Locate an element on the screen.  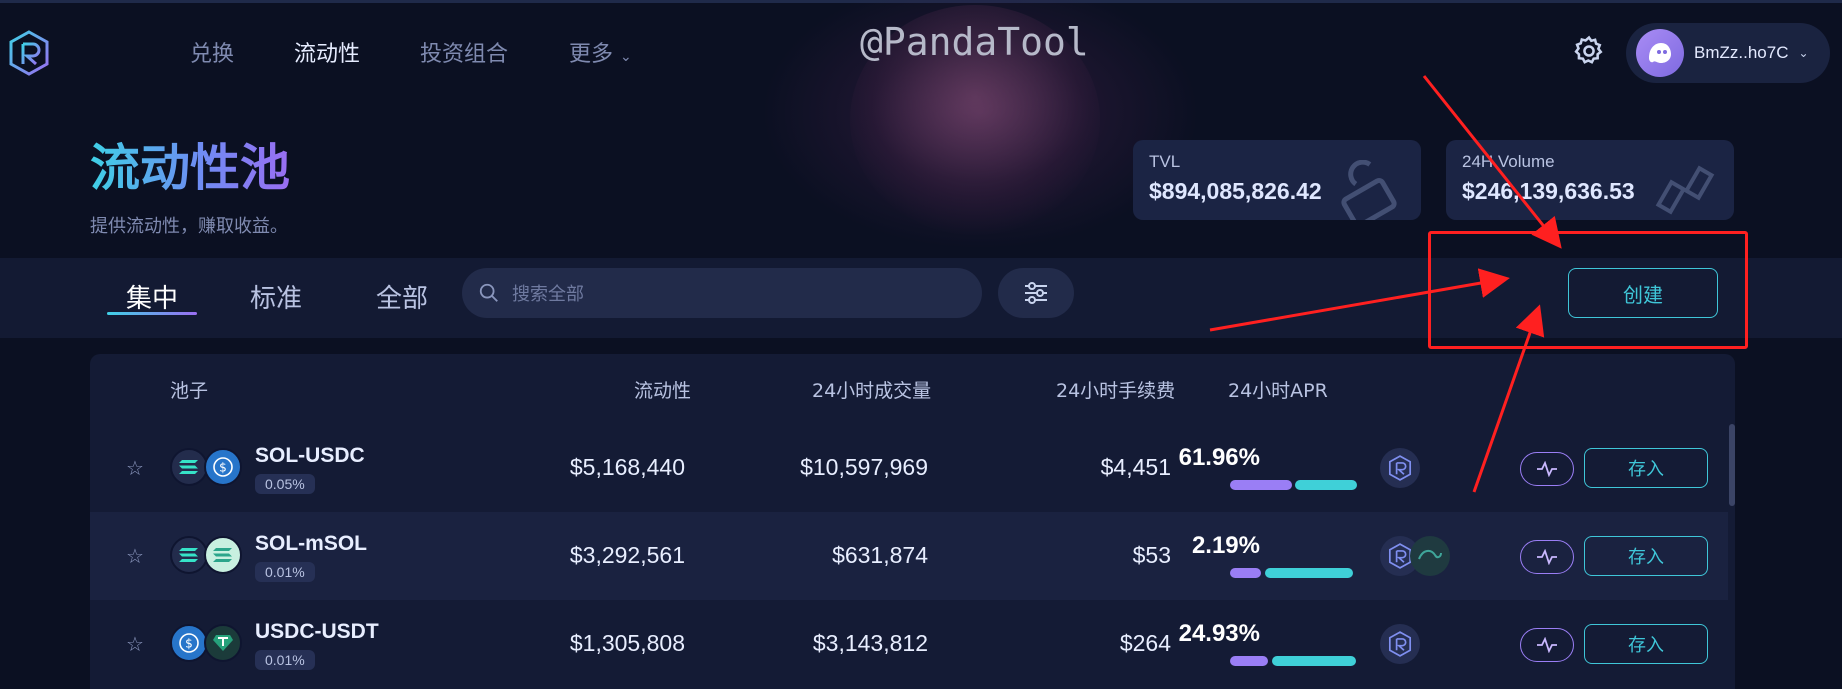
tab-concentrated: 集中 is located at coordinates (152, 296).